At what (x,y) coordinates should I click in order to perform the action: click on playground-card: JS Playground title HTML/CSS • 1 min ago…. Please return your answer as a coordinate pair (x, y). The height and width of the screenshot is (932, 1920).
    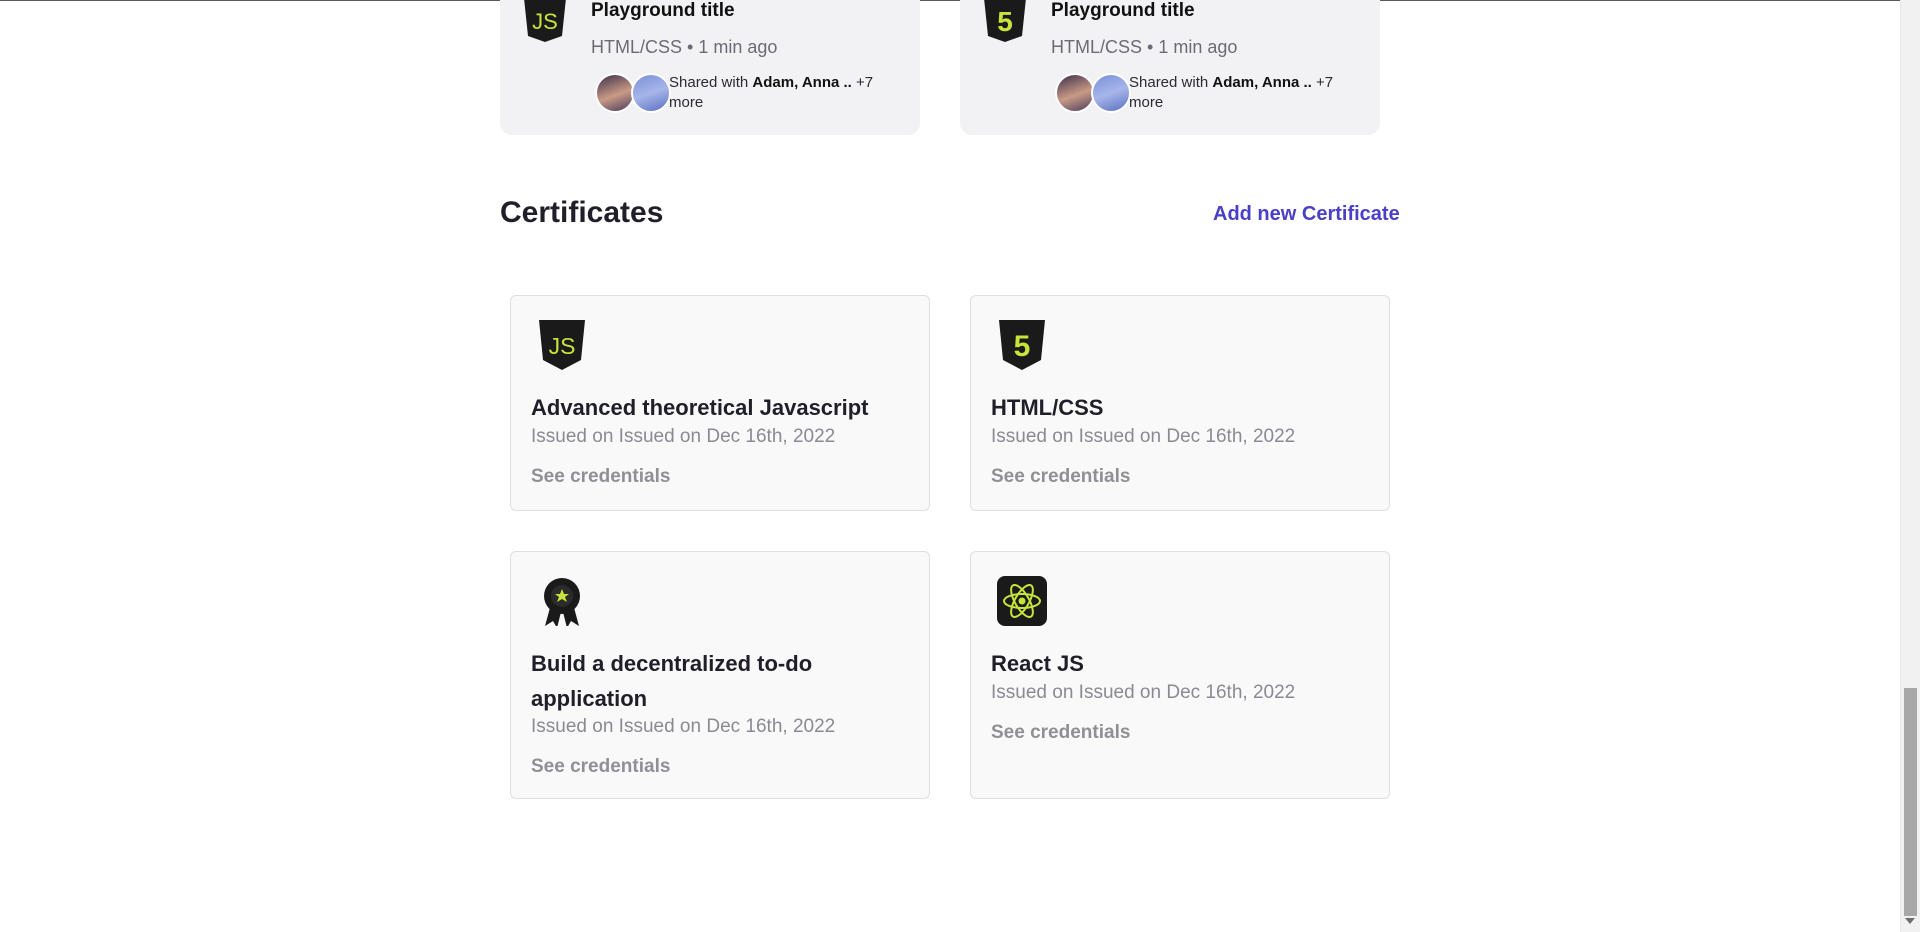
    Looking at the image, I should click on (710, 67).